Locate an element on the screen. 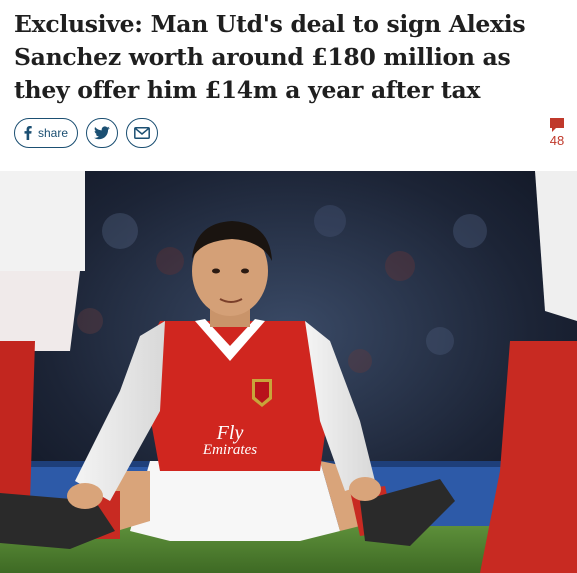 This screenshot has height=573, width=577. comment-count: 48 is located at coordinates (557, 140).